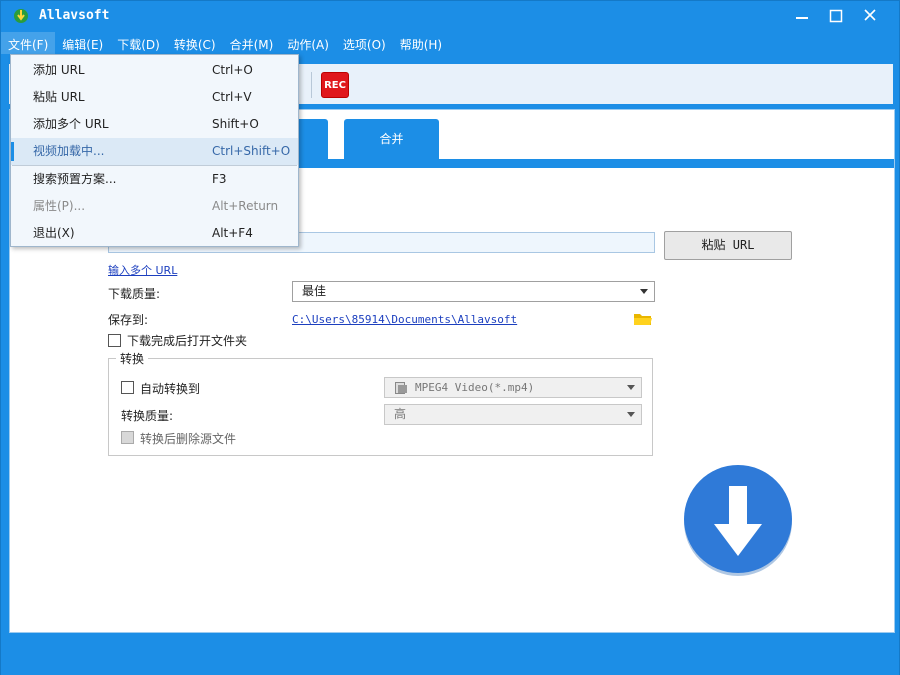  I want to click on close-button, so click(870, 16).